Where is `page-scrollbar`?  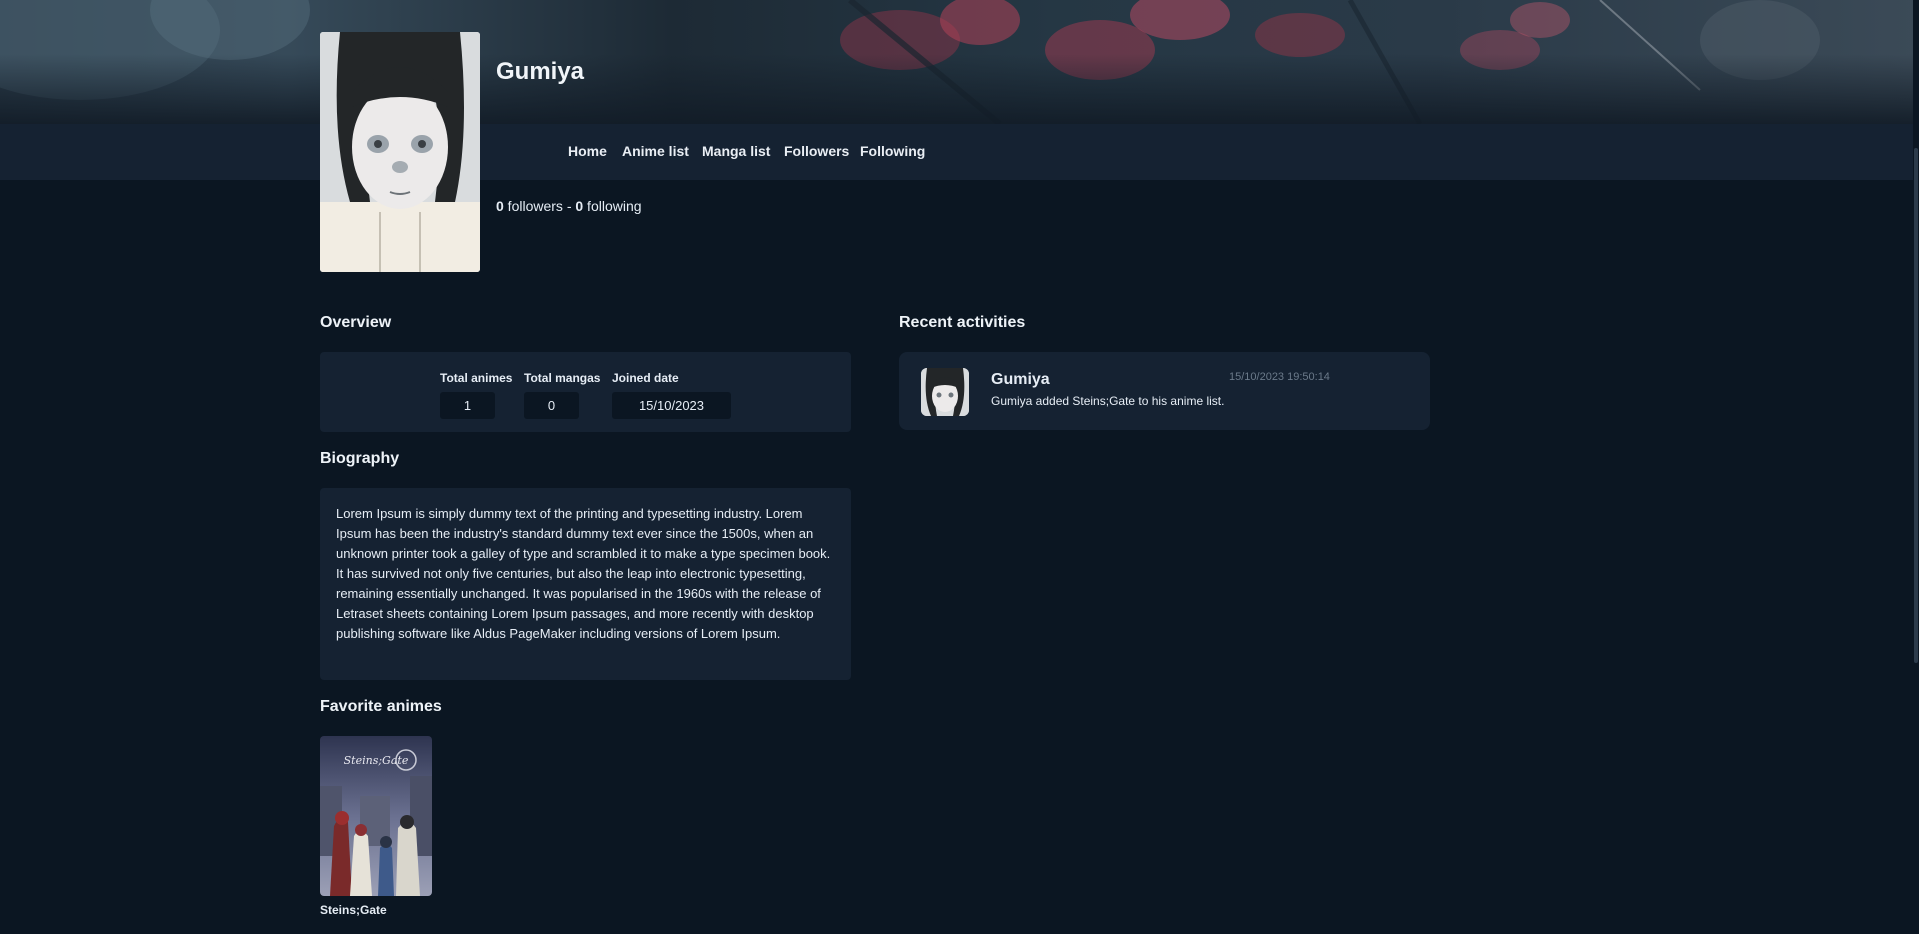 page-scrollbar is located at coordinates (1916, 467).